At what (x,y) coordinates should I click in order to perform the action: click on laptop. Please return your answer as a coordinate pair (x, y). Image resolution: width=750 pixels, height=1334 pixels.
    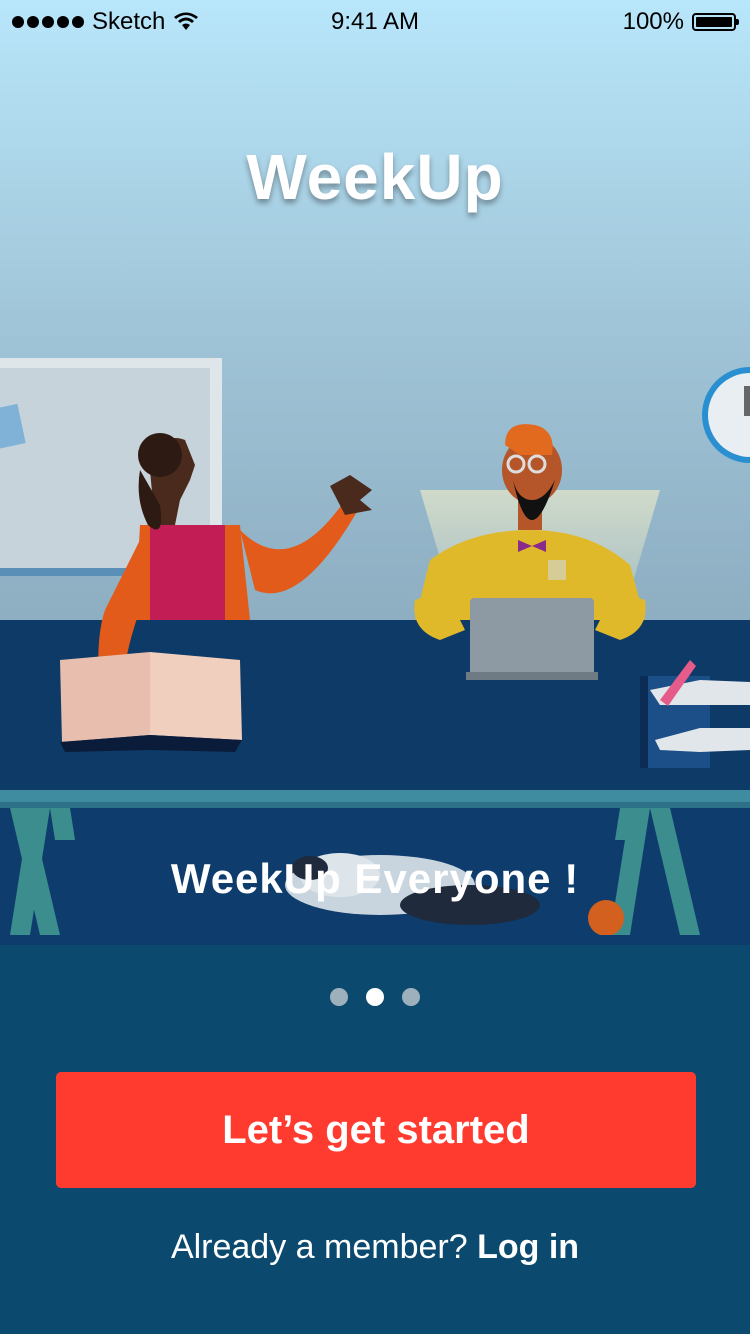
    Looking at the image, I should click on (532, 639).